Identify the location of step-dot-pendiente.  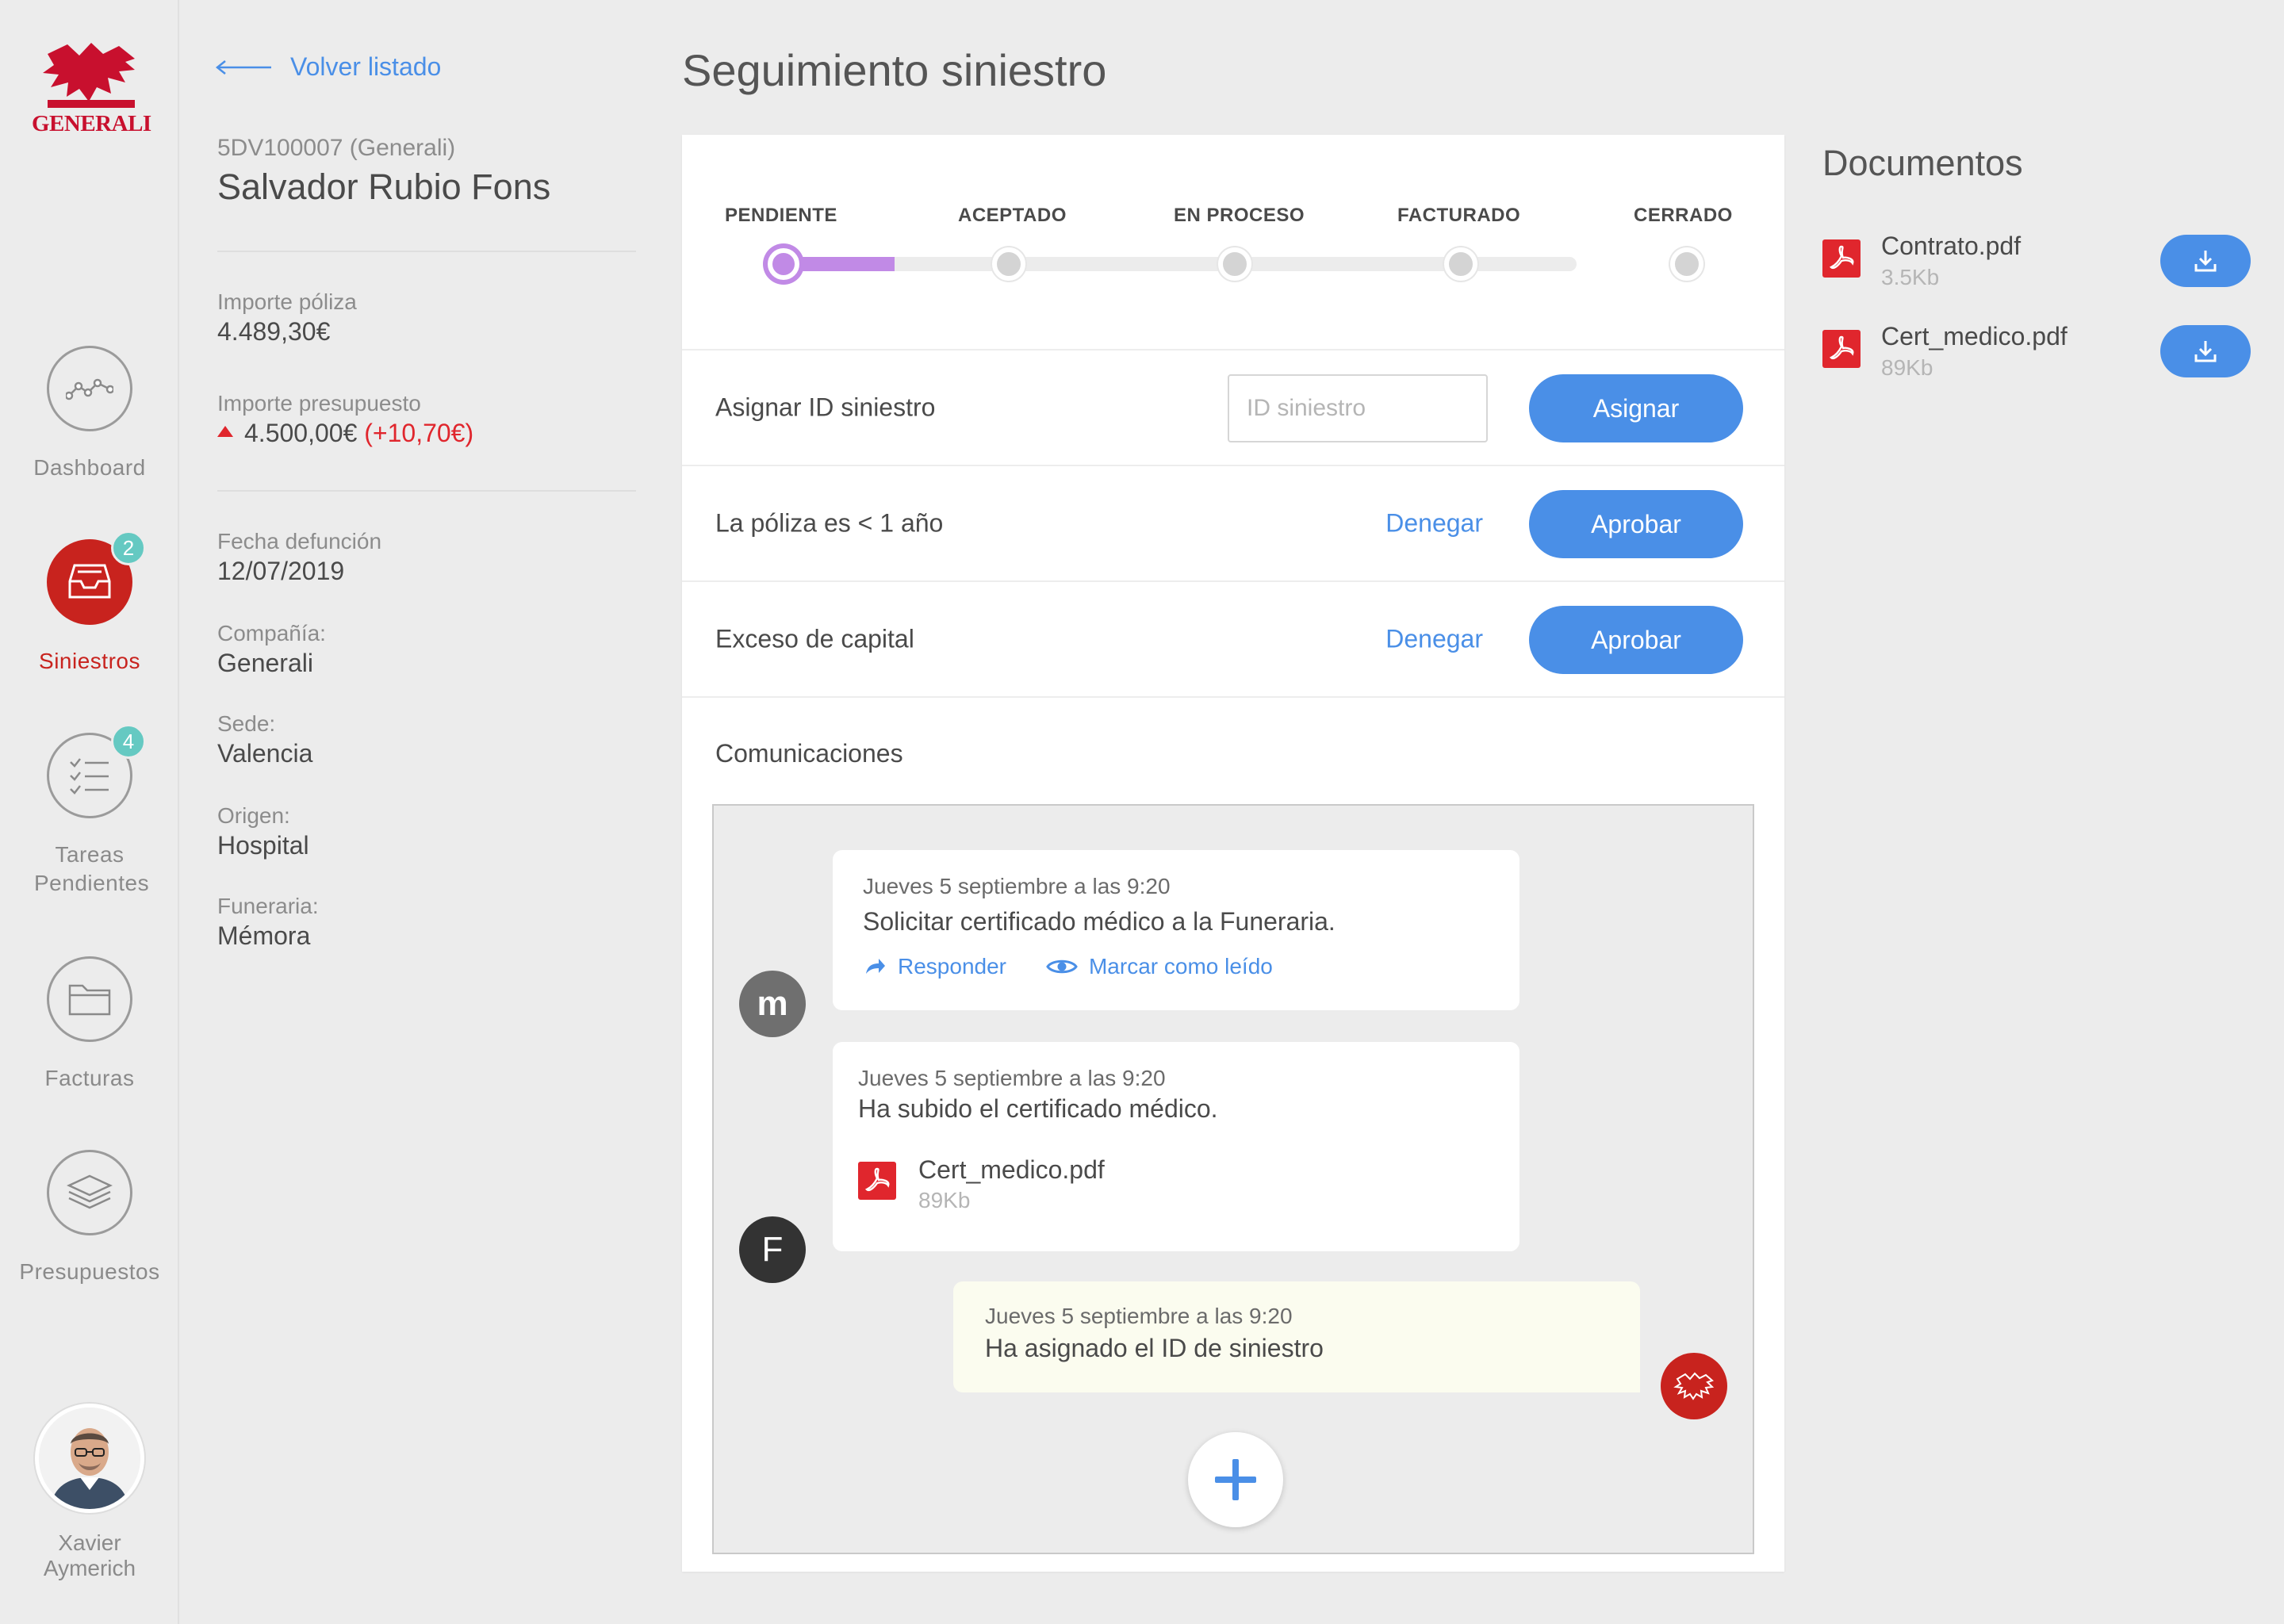
(783, 264).